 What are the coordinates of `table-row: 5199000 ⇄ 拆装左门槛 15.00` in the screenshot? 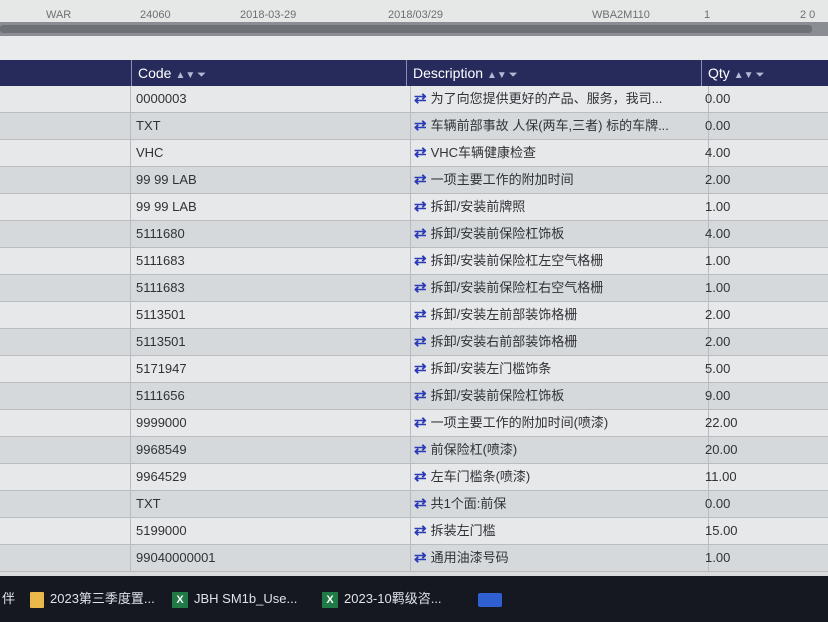 It's located at (414, 531).